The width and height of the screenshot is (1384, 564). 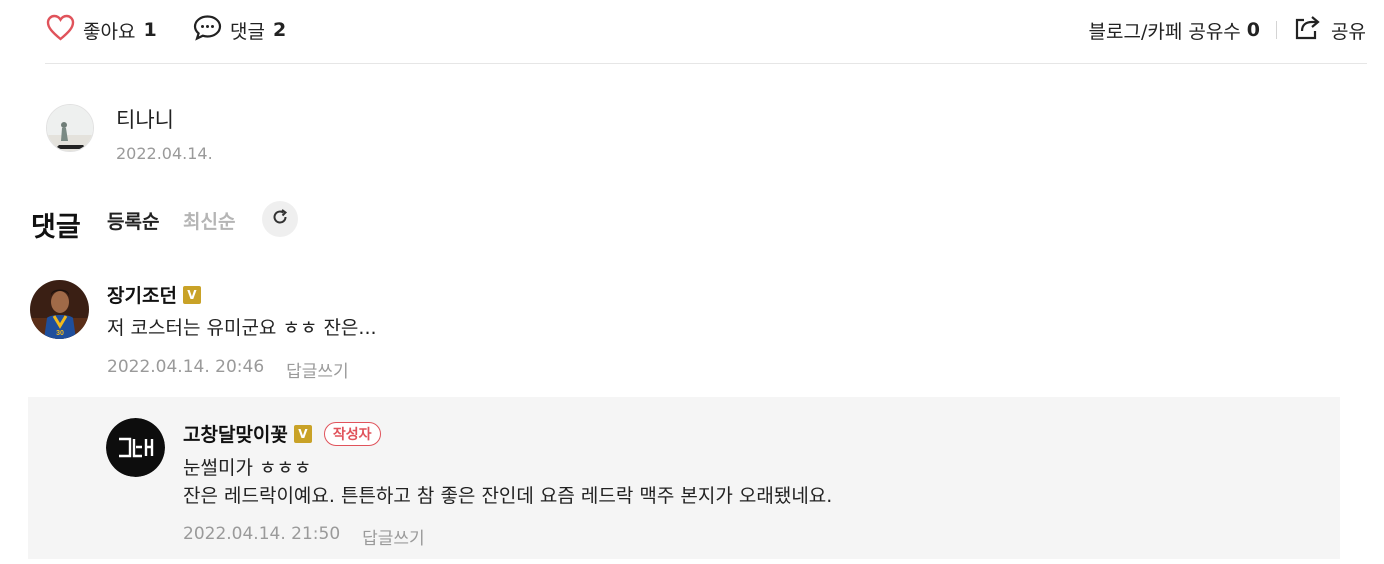 What do you see at coordinates (60, 30) in the screenshot?
I see `heart-icon` at bounding box center [60, 30].